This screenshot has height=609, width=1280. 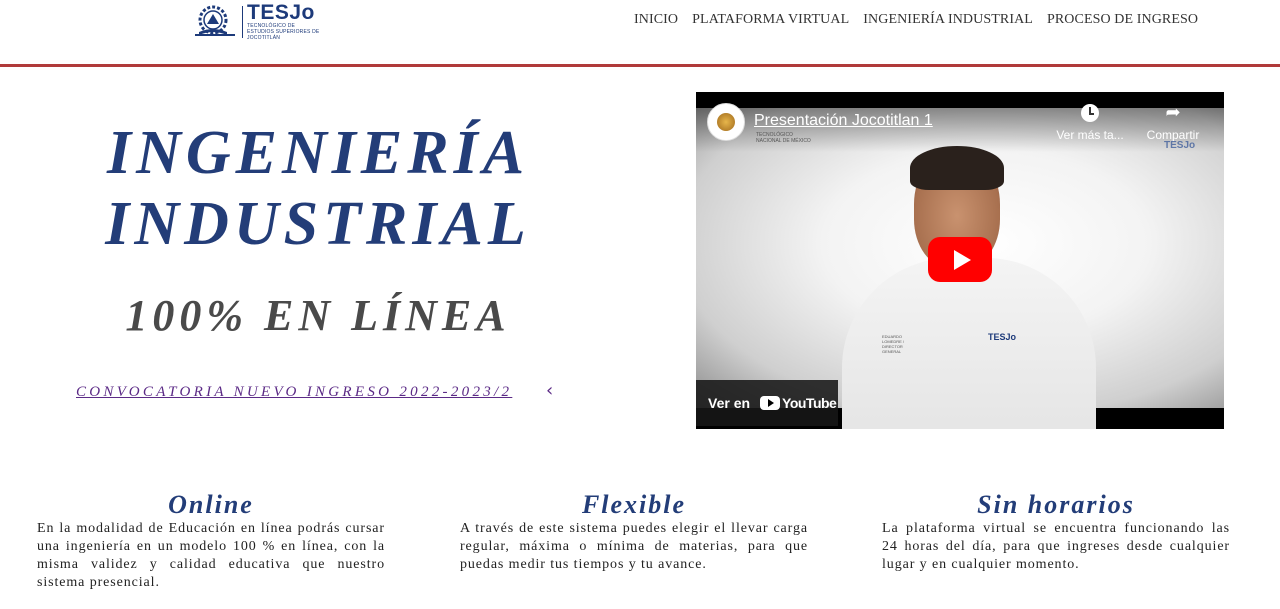 I want to click on watch-on-label: Ver en, so click(x=729, y=403).